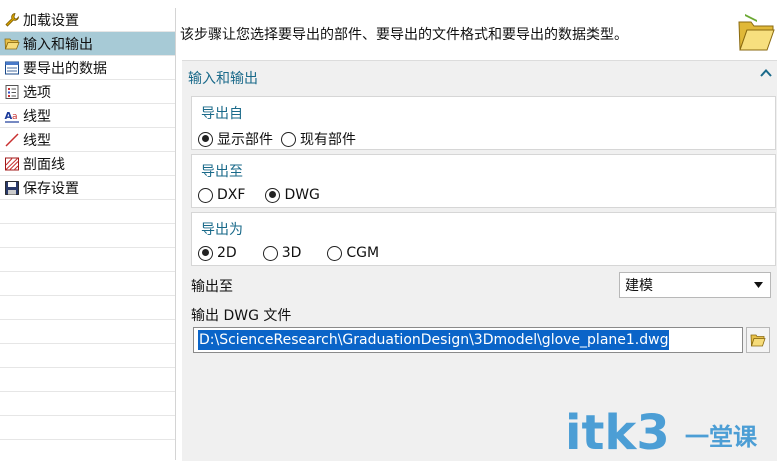  I want to click on text-style-icon: A a, so click(12, 117).